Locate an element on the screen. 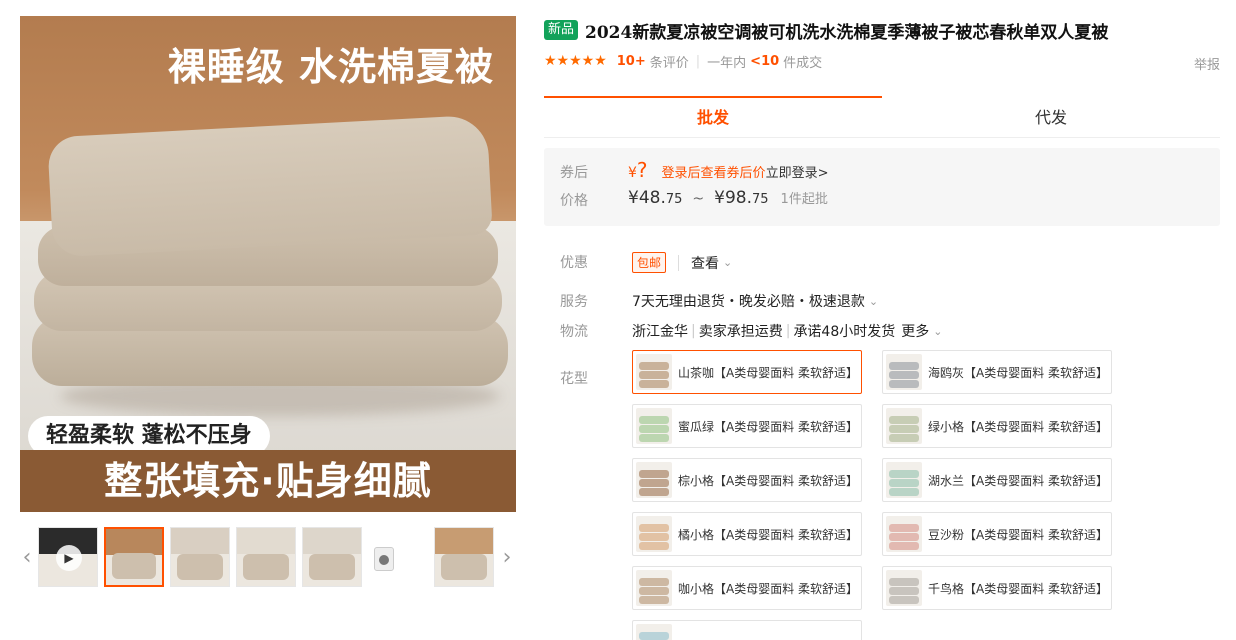 This screenshot has width=1236, height=640. pattern-option-label: 山茶咖【A类母婴面料 柔软舒适】 is located at coordinates (768, 372).